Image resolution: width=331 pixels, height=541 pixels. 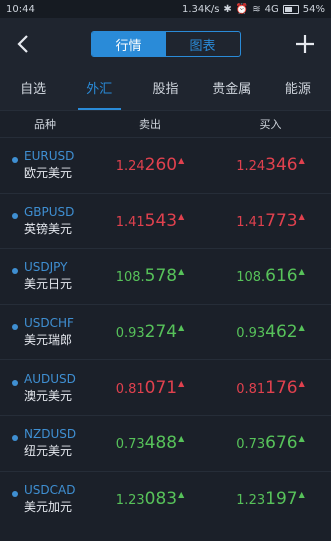 What do you see at coordinates (298, 90) in the screenshot?
I see `tab-energy: 能源` at bounding box center [298, 90].